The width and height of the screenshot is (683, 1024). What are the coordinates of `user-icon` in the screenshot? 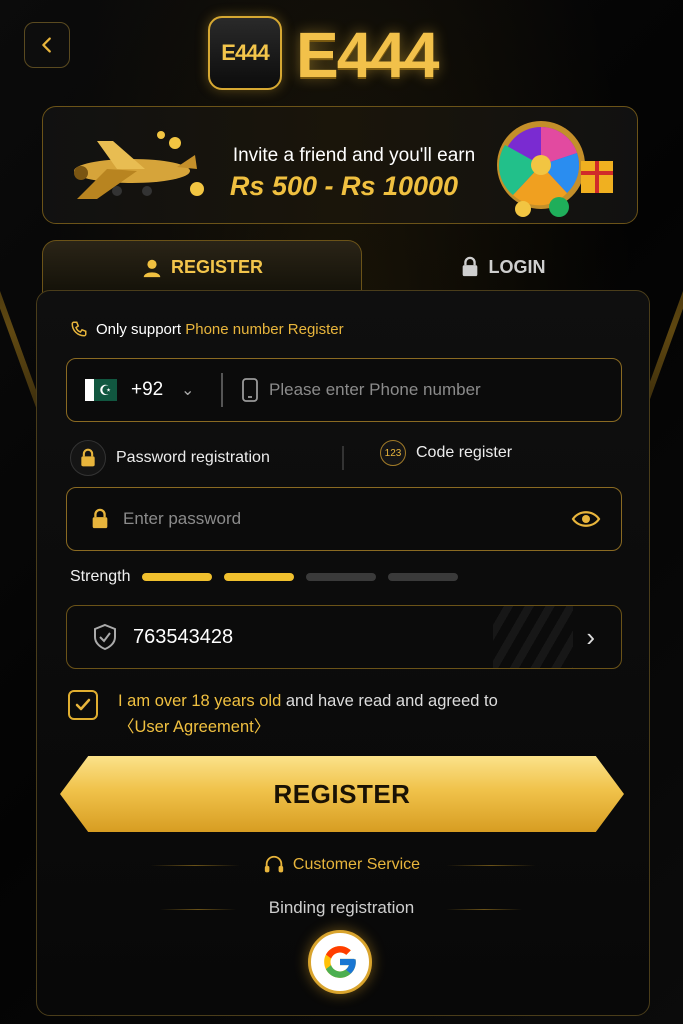 It's located at (152, 268).